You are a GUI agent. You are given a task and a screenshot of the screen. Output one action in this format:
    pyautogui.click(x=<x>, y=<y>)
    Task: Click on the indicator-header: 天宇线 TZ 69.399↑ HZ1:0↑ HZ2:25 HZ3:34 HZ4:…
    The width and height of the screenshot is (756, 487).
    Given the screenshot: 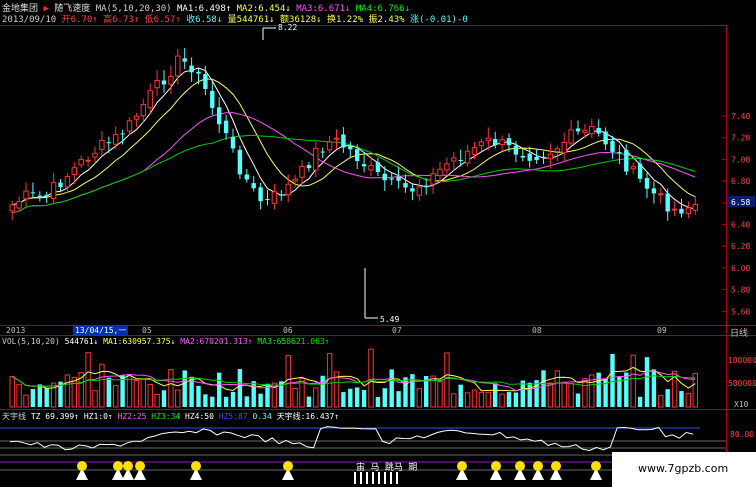 What is the action you would take?
    pyautogui.click(x=170, y=416)
    